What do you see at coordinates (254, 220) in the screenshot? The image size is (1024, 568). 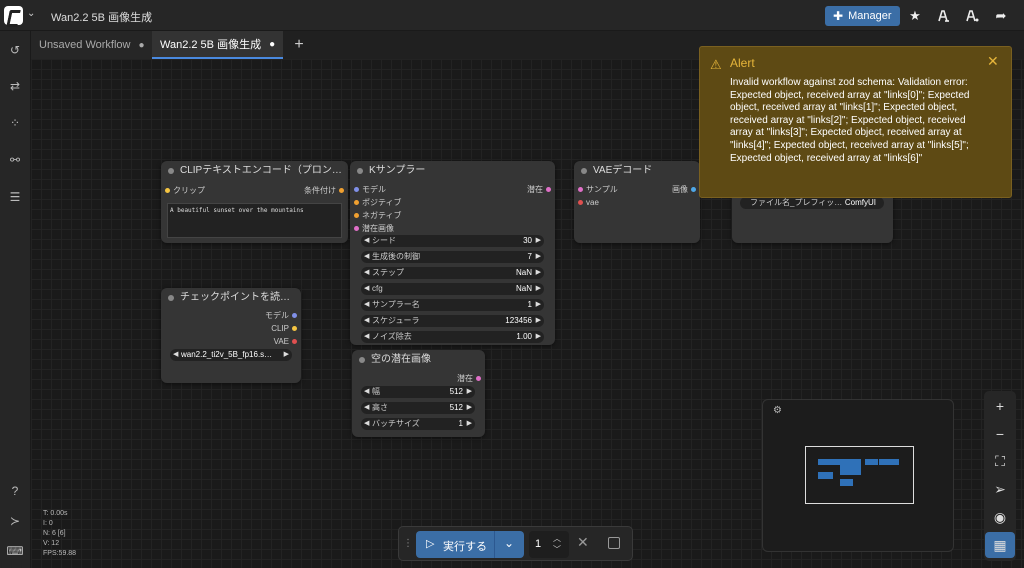 I see `prompt-textarea: A beautiful sunset over the mountains` at bounding box center [254, 220].